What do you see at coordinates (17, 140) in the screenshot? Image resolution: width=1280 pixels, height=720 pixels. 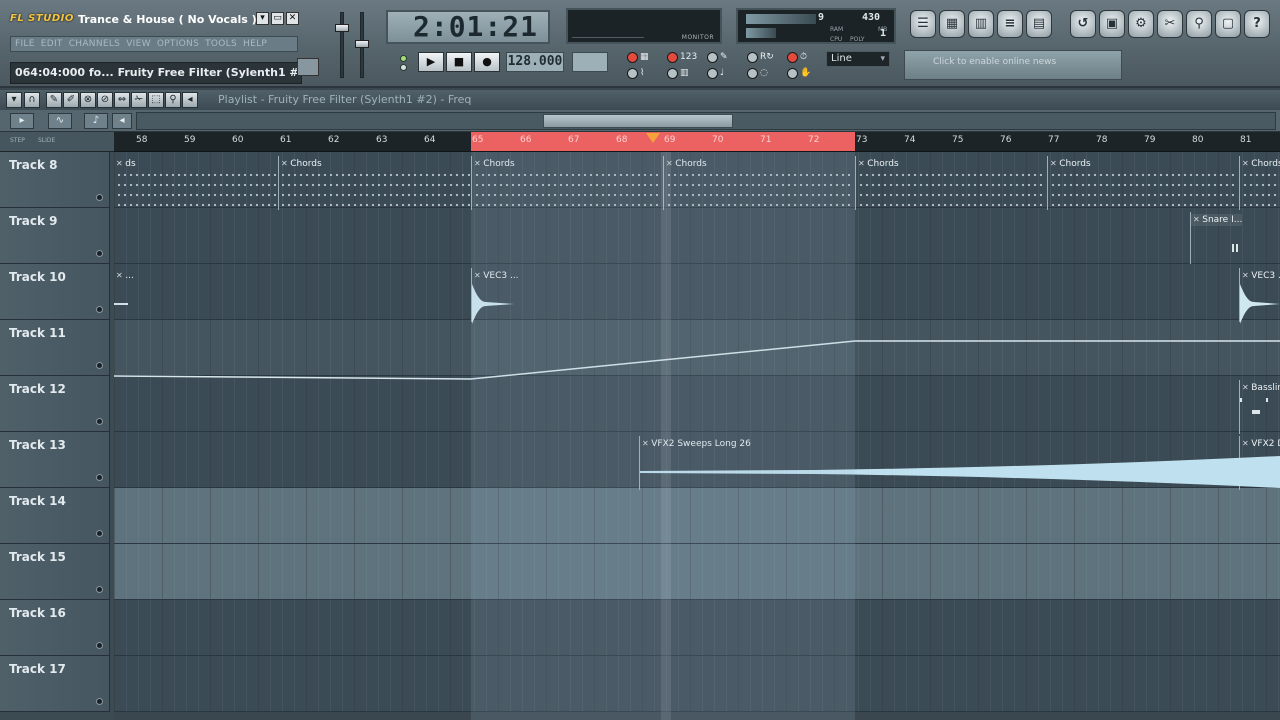 I see `step-option: STEP` at bounding box center [17, 140].